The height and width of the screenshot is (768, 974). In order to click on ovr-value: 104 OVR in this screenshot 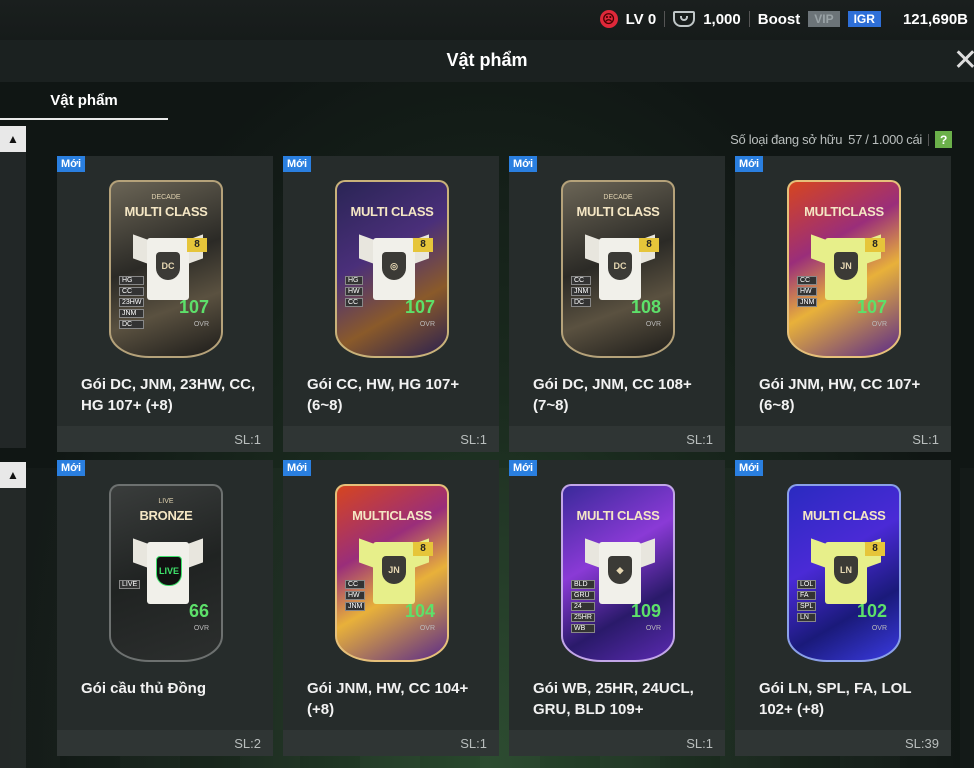, I will do `click(420, 620)`.